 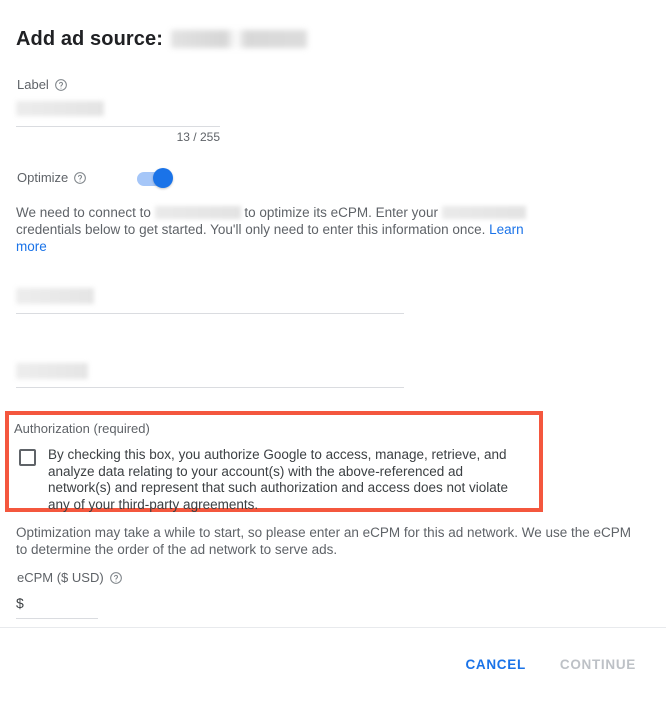 I want to click on ecpm-field-label-text: eCPM ($ USD), so click(x=60, y=577).